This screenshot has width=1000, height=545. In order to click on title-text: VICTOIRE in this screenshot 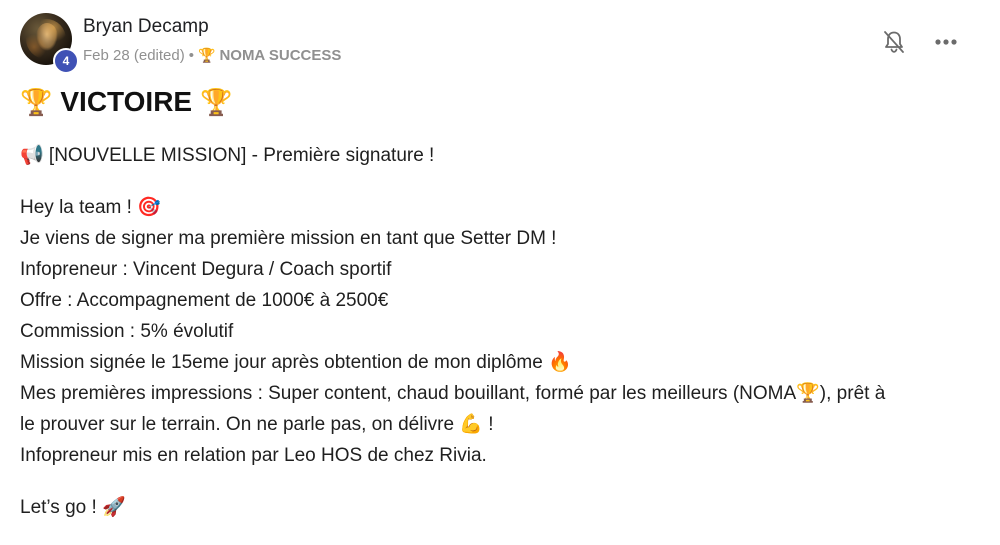, I will do `click(126, 101)`.